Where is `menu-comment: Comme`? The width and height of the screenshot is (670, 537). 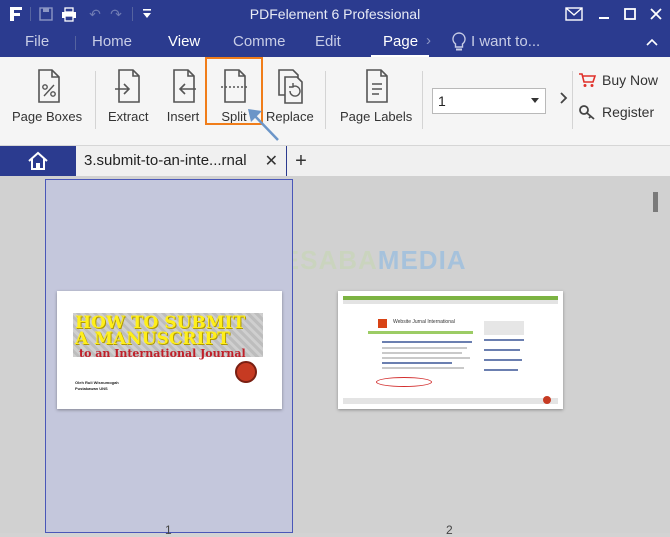
menu-comment: Comme is located at coordinates (259, 41).